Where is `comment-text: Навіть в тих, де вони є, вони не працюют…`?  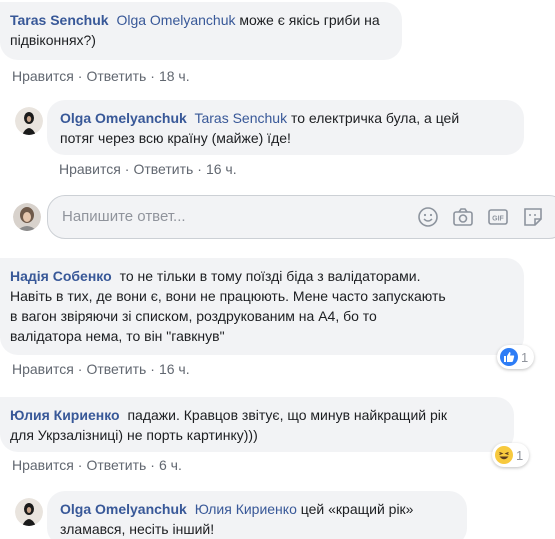
comment-text: Навіть в тих, де вони є, вони не працюют… is located at coordinates (228, 296).